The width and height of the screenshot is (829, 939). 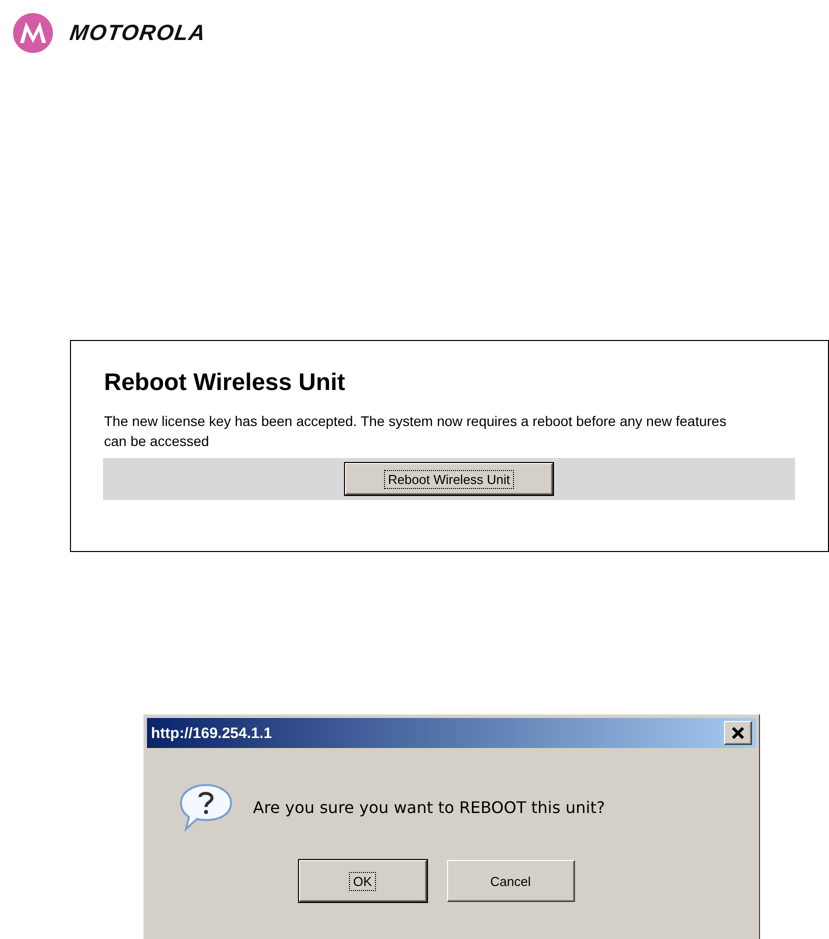 I want to click on close-icon, so click(x=738, y=733).